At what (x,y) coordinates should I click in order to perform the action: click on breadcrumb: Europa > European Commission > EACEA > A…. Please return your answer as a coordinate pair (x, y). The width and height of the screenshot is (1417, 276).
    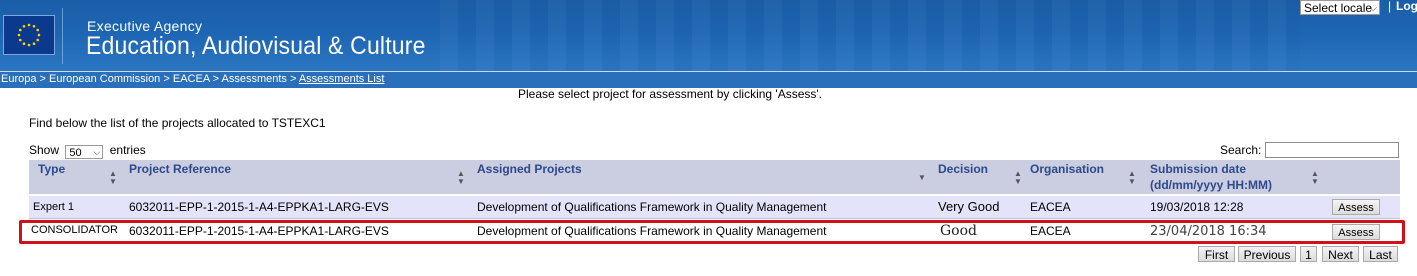
    Looking at the image, I should click on (192, 79).